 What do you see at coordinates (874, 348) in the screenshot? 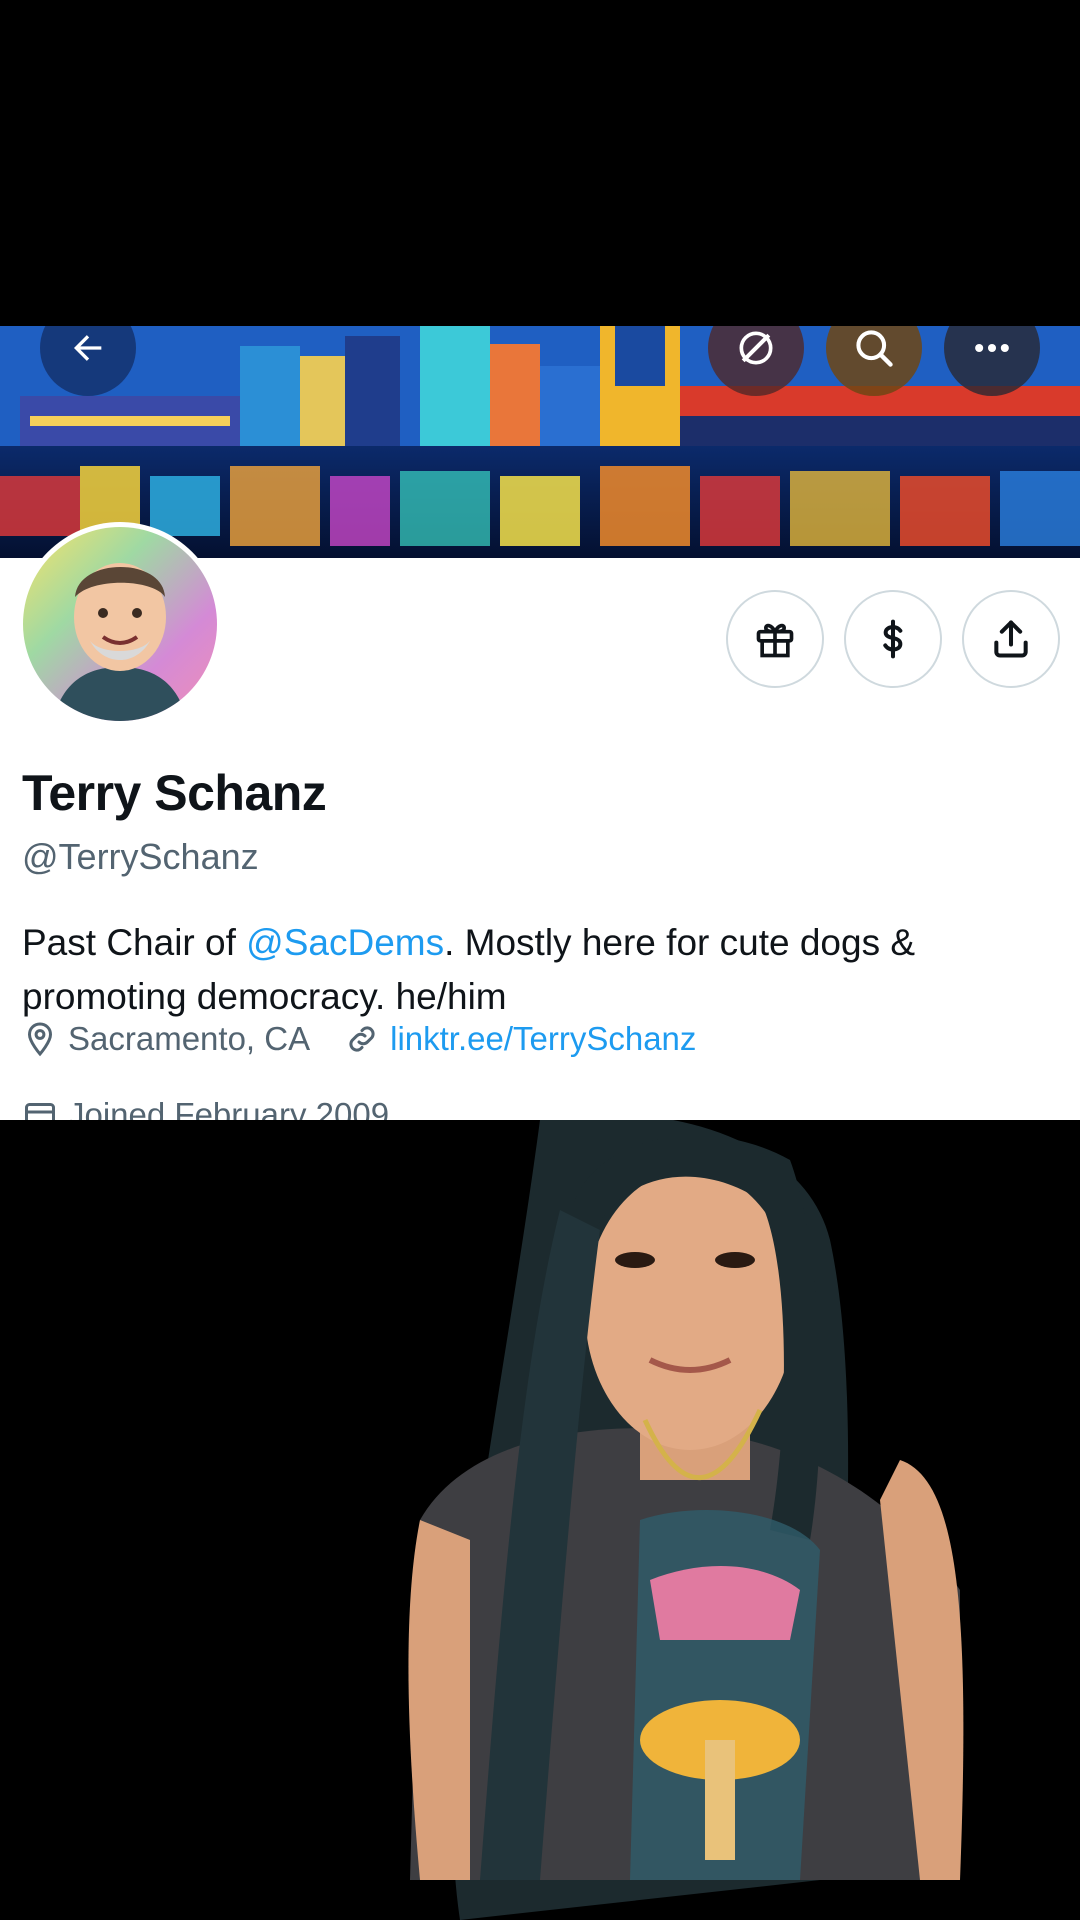
I see `search-icon` at bounding box center [874, 348].